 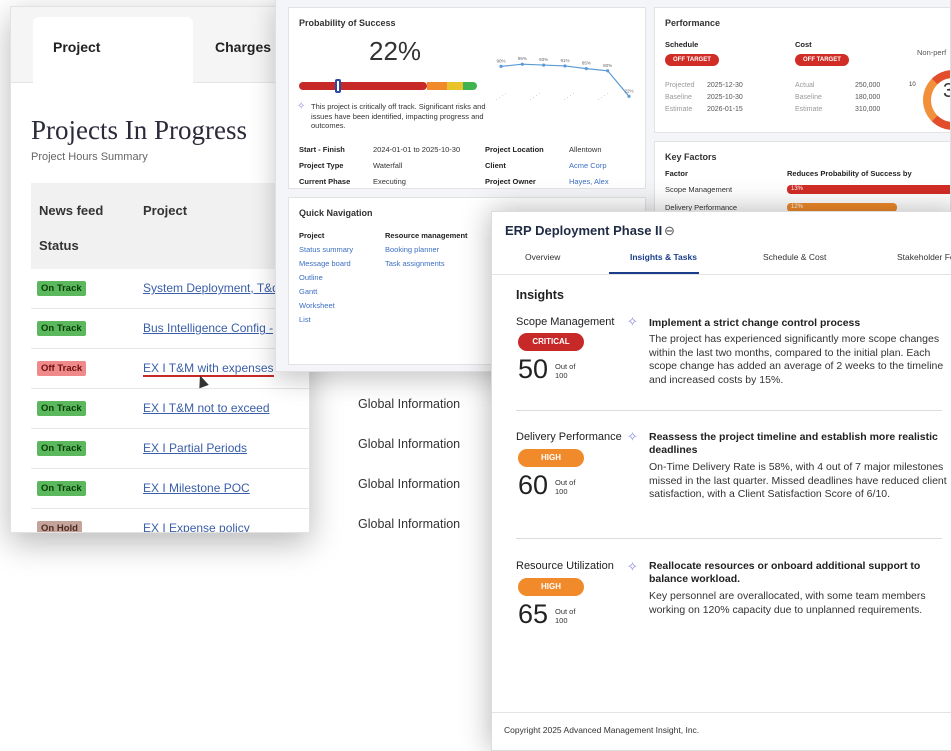 What do you see at coordinates (632, 321) in the screenshot?
I see `sparkle-icon: ✧` at bounding box center [632, 321].